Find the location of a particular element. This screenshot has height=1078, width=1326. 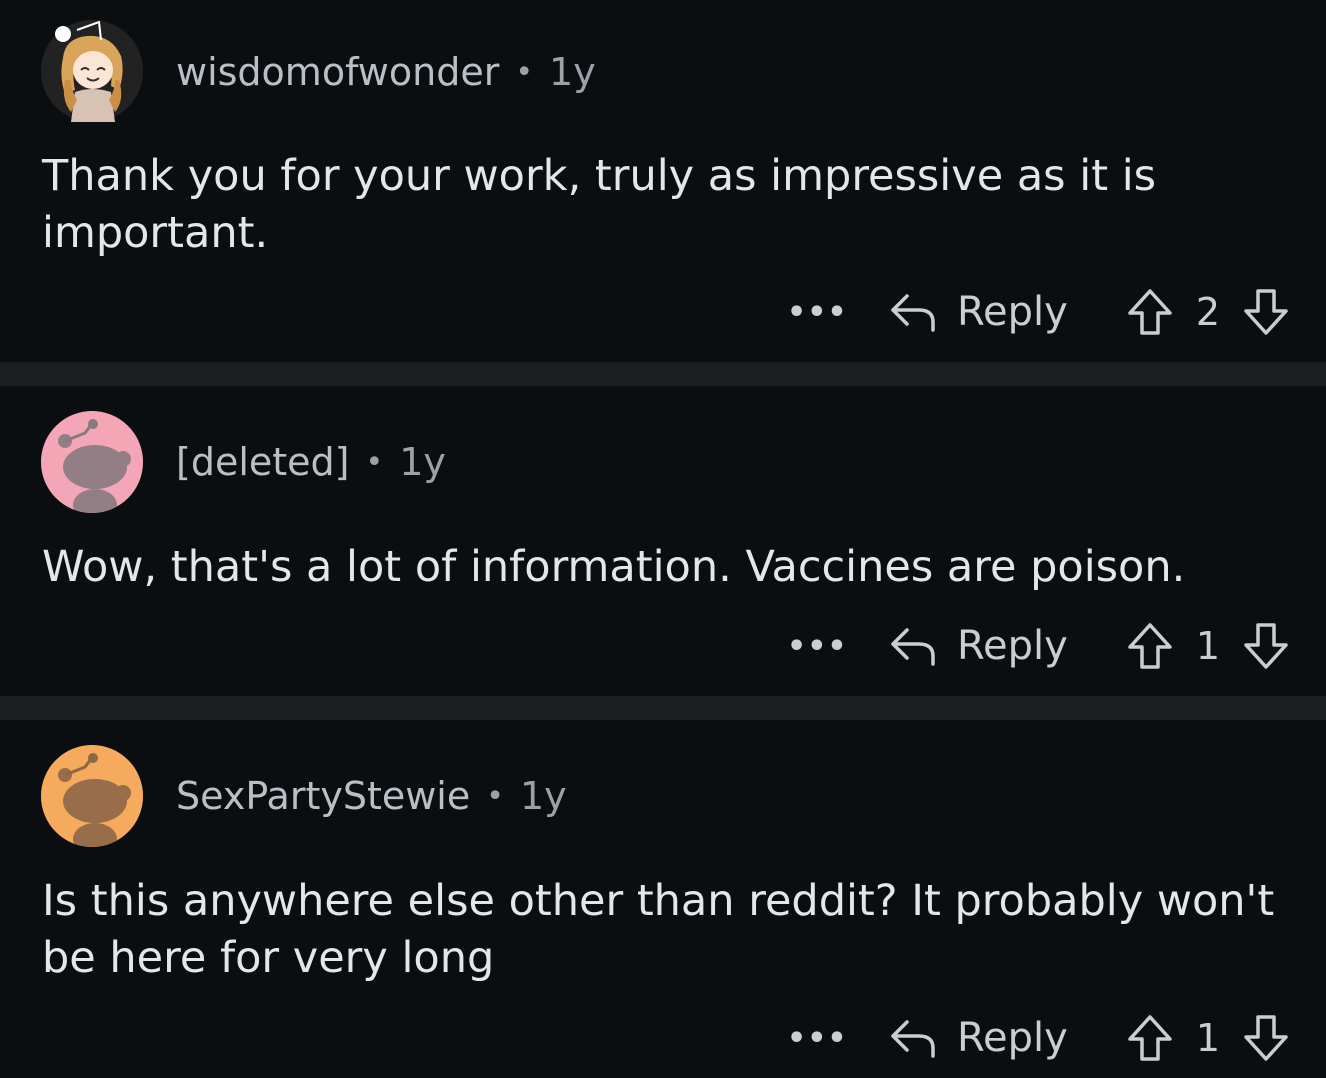

username-link: [deleted] is located at coordinates (263, 462).